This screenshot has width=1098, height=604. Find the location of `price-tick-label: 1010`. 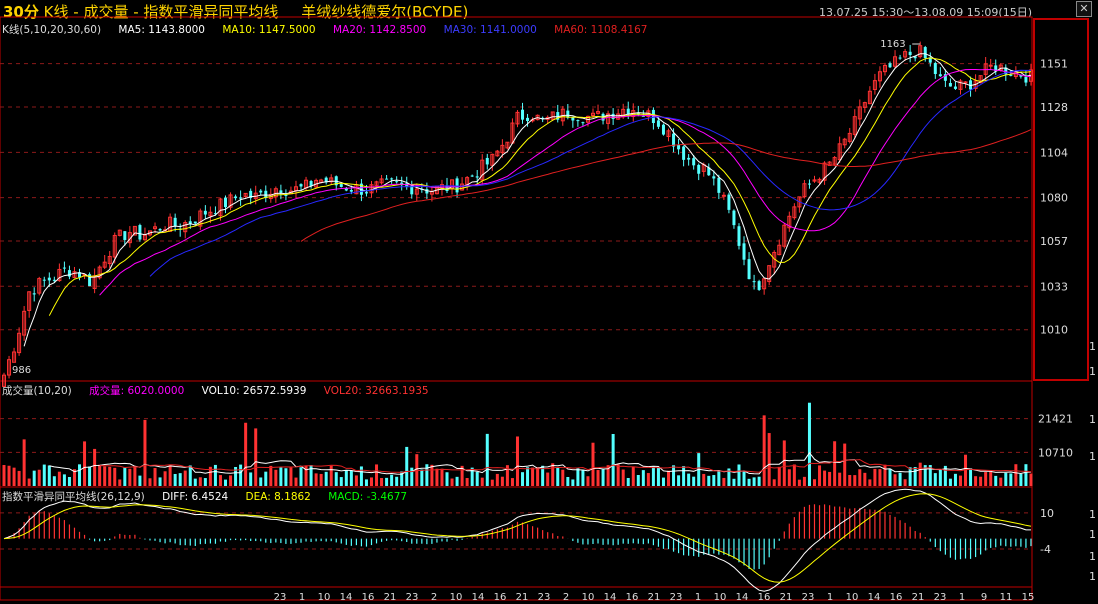

price-tick-label: 1010 is located at coordinates (1054, 330).